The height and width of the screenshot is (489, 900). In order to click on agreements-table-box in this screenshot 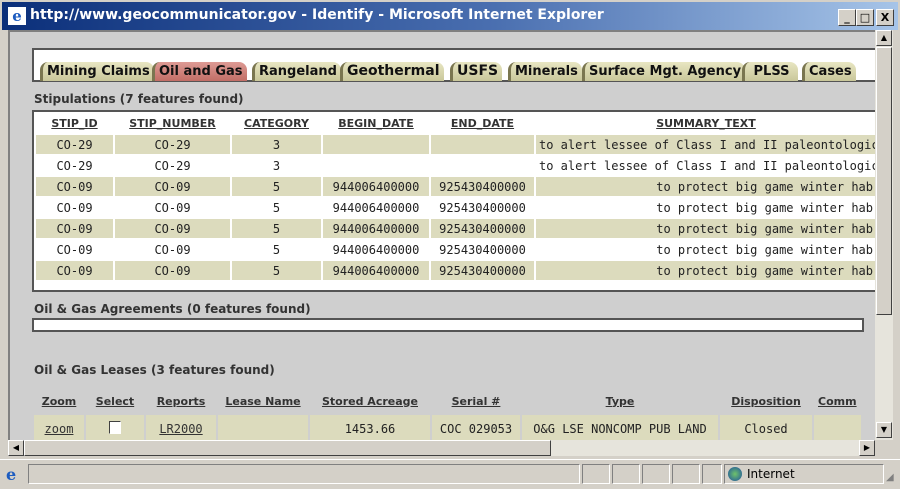, I will do `click(448, 325)`.